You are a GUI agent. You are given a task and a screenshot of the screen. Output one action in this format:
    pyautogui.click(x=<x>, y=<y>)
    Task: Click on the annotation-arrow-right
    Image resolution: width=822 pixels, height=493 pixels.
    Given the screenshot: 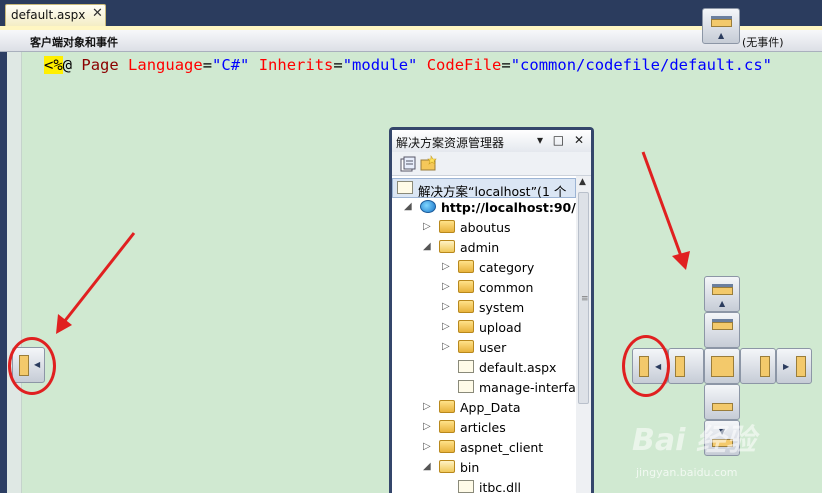 What is the action you would take?
    pyautogui.click(x=662, y=204)
    